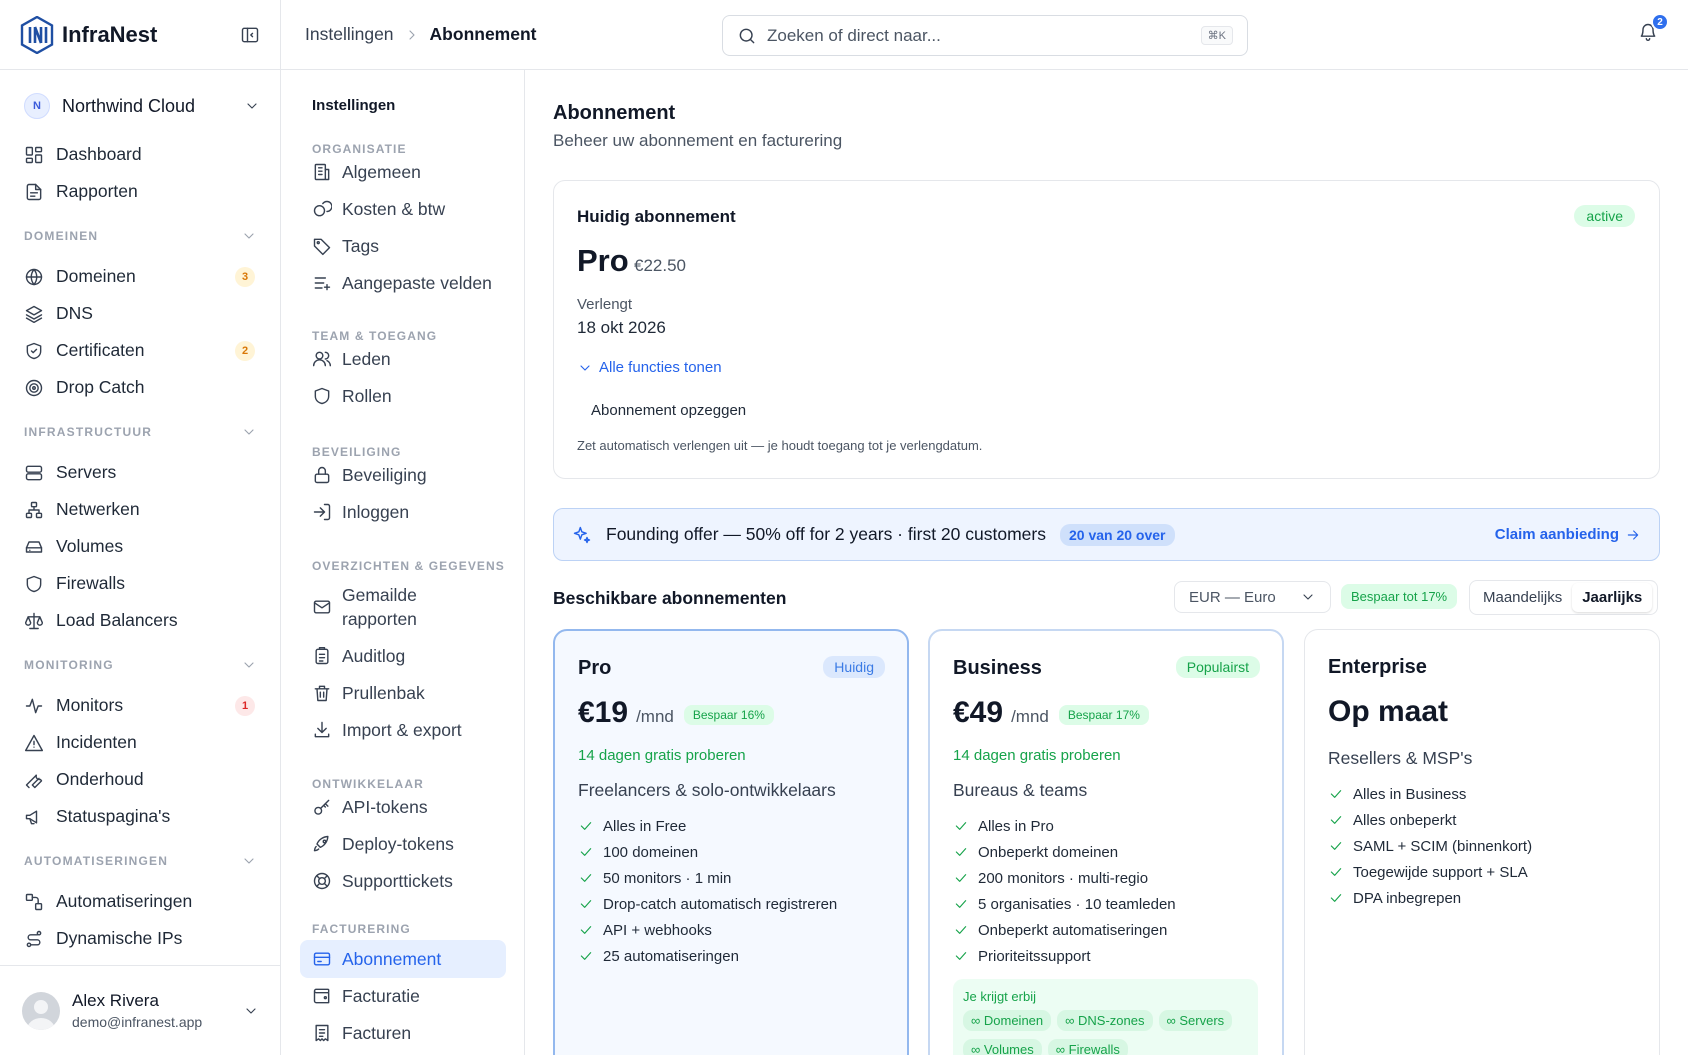 The width and height of the screenshot is (1688, 1055). What do you see at coordinates (140, 816) in the screenshot?
I see `sidebar-item-statuspaginas: Statuspagina's` at bounding box center [140, 816].